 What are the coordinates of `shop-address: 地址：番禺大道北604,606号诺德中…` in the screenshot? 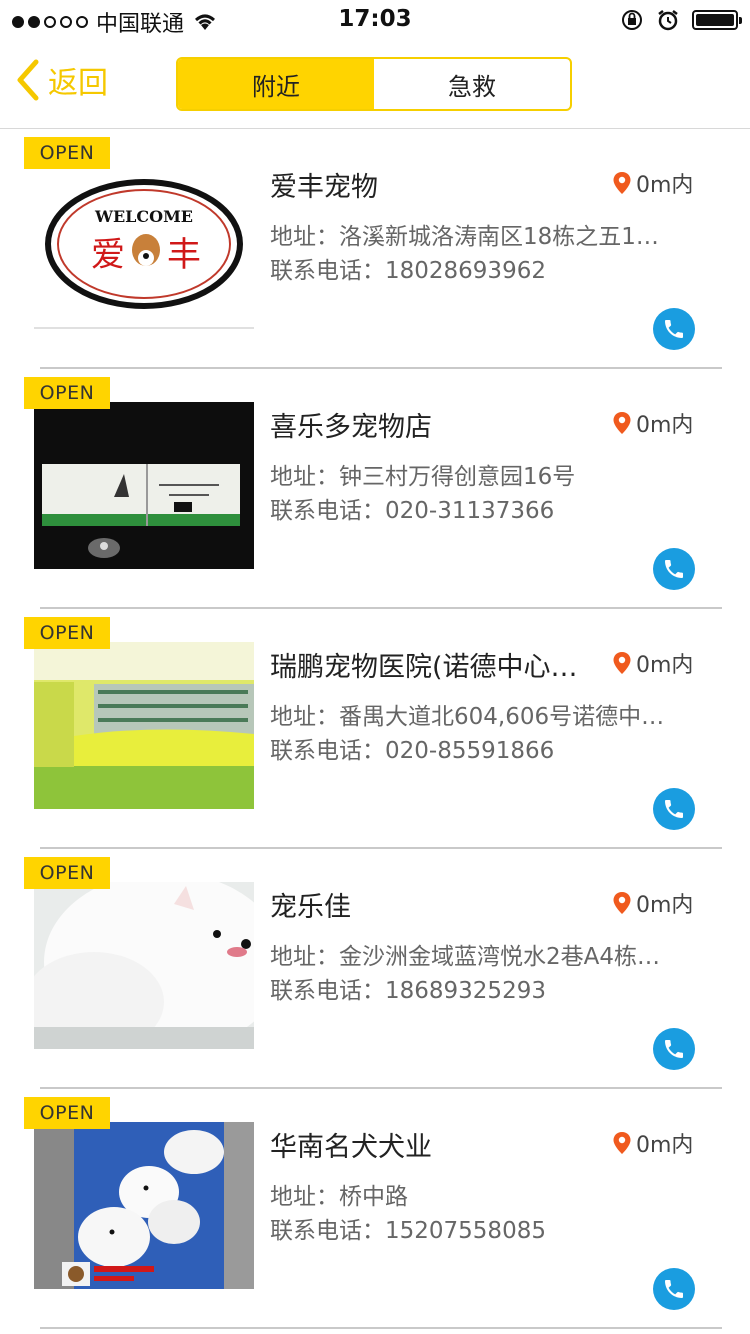 It's located at (467, 717).